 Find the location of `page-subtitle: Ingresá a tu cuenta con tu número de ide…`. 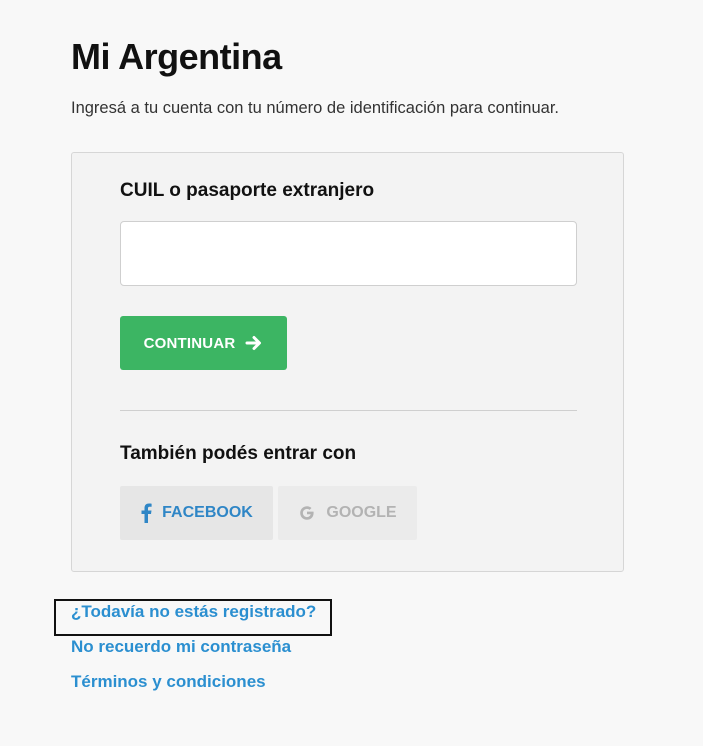

page-subtitle: Ingresá a tu cuenta con tu número de ide… is located at coordinates (315, 108).